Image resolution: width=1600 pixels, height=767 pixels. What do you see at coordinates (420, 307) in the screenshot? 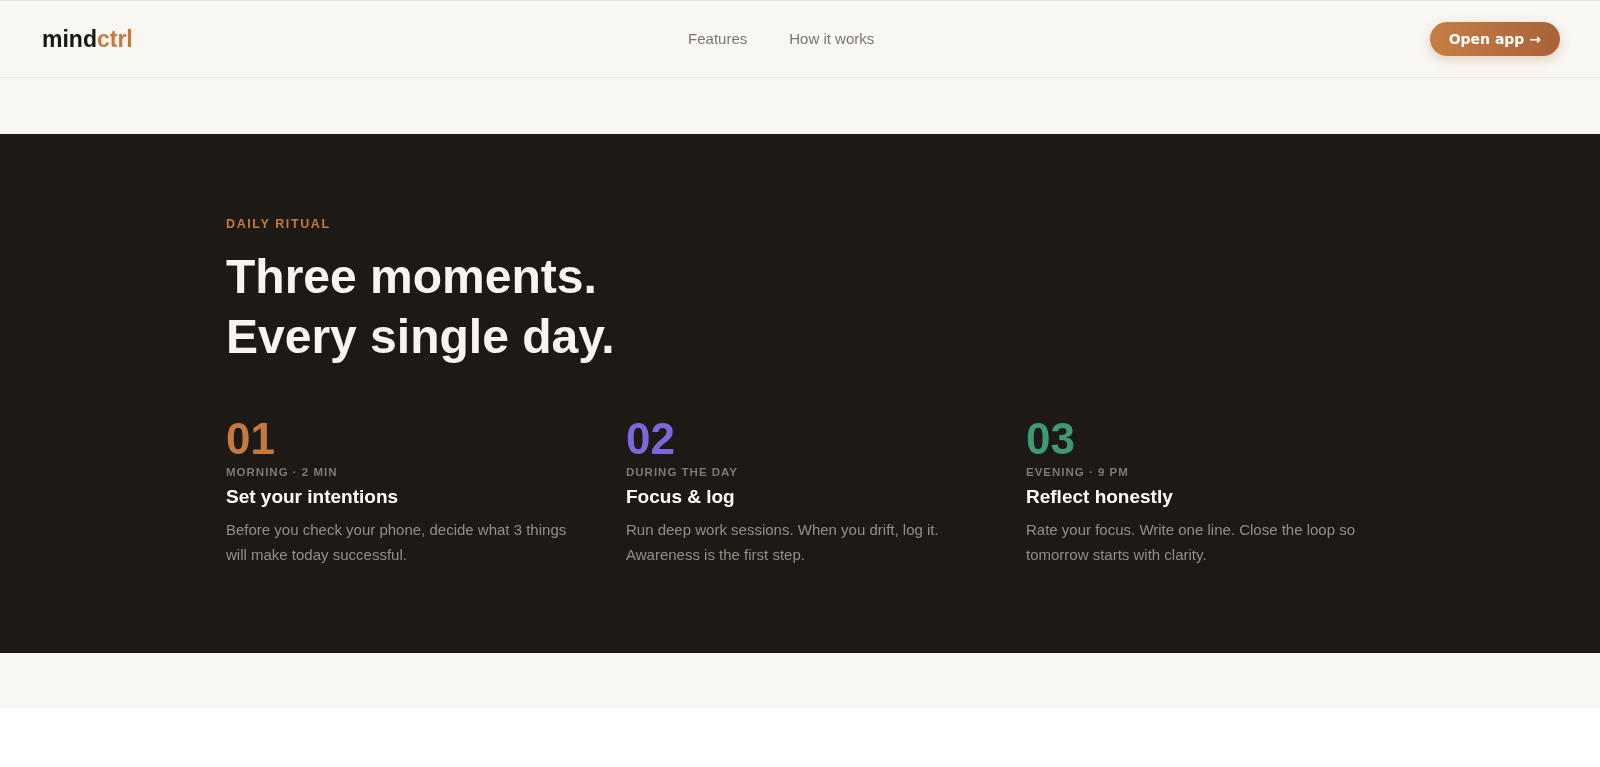
I see `section-heading: Three moments. Every single day.` at bounding box center [420, 307].